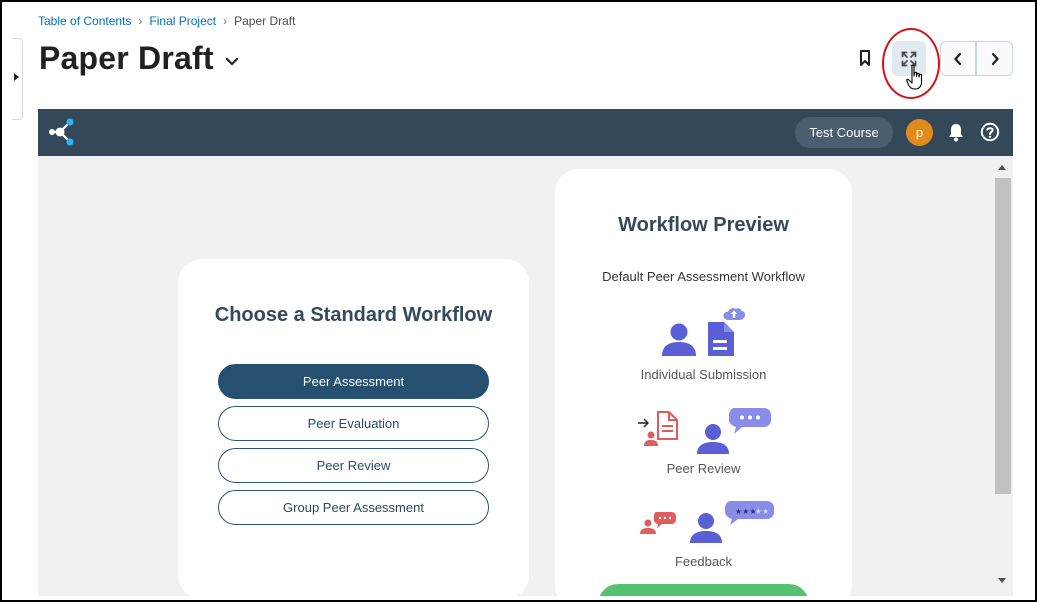 The width and height of the screenshot is (1037, 602). I want to click on app-logo-icon, so click(64, 132).